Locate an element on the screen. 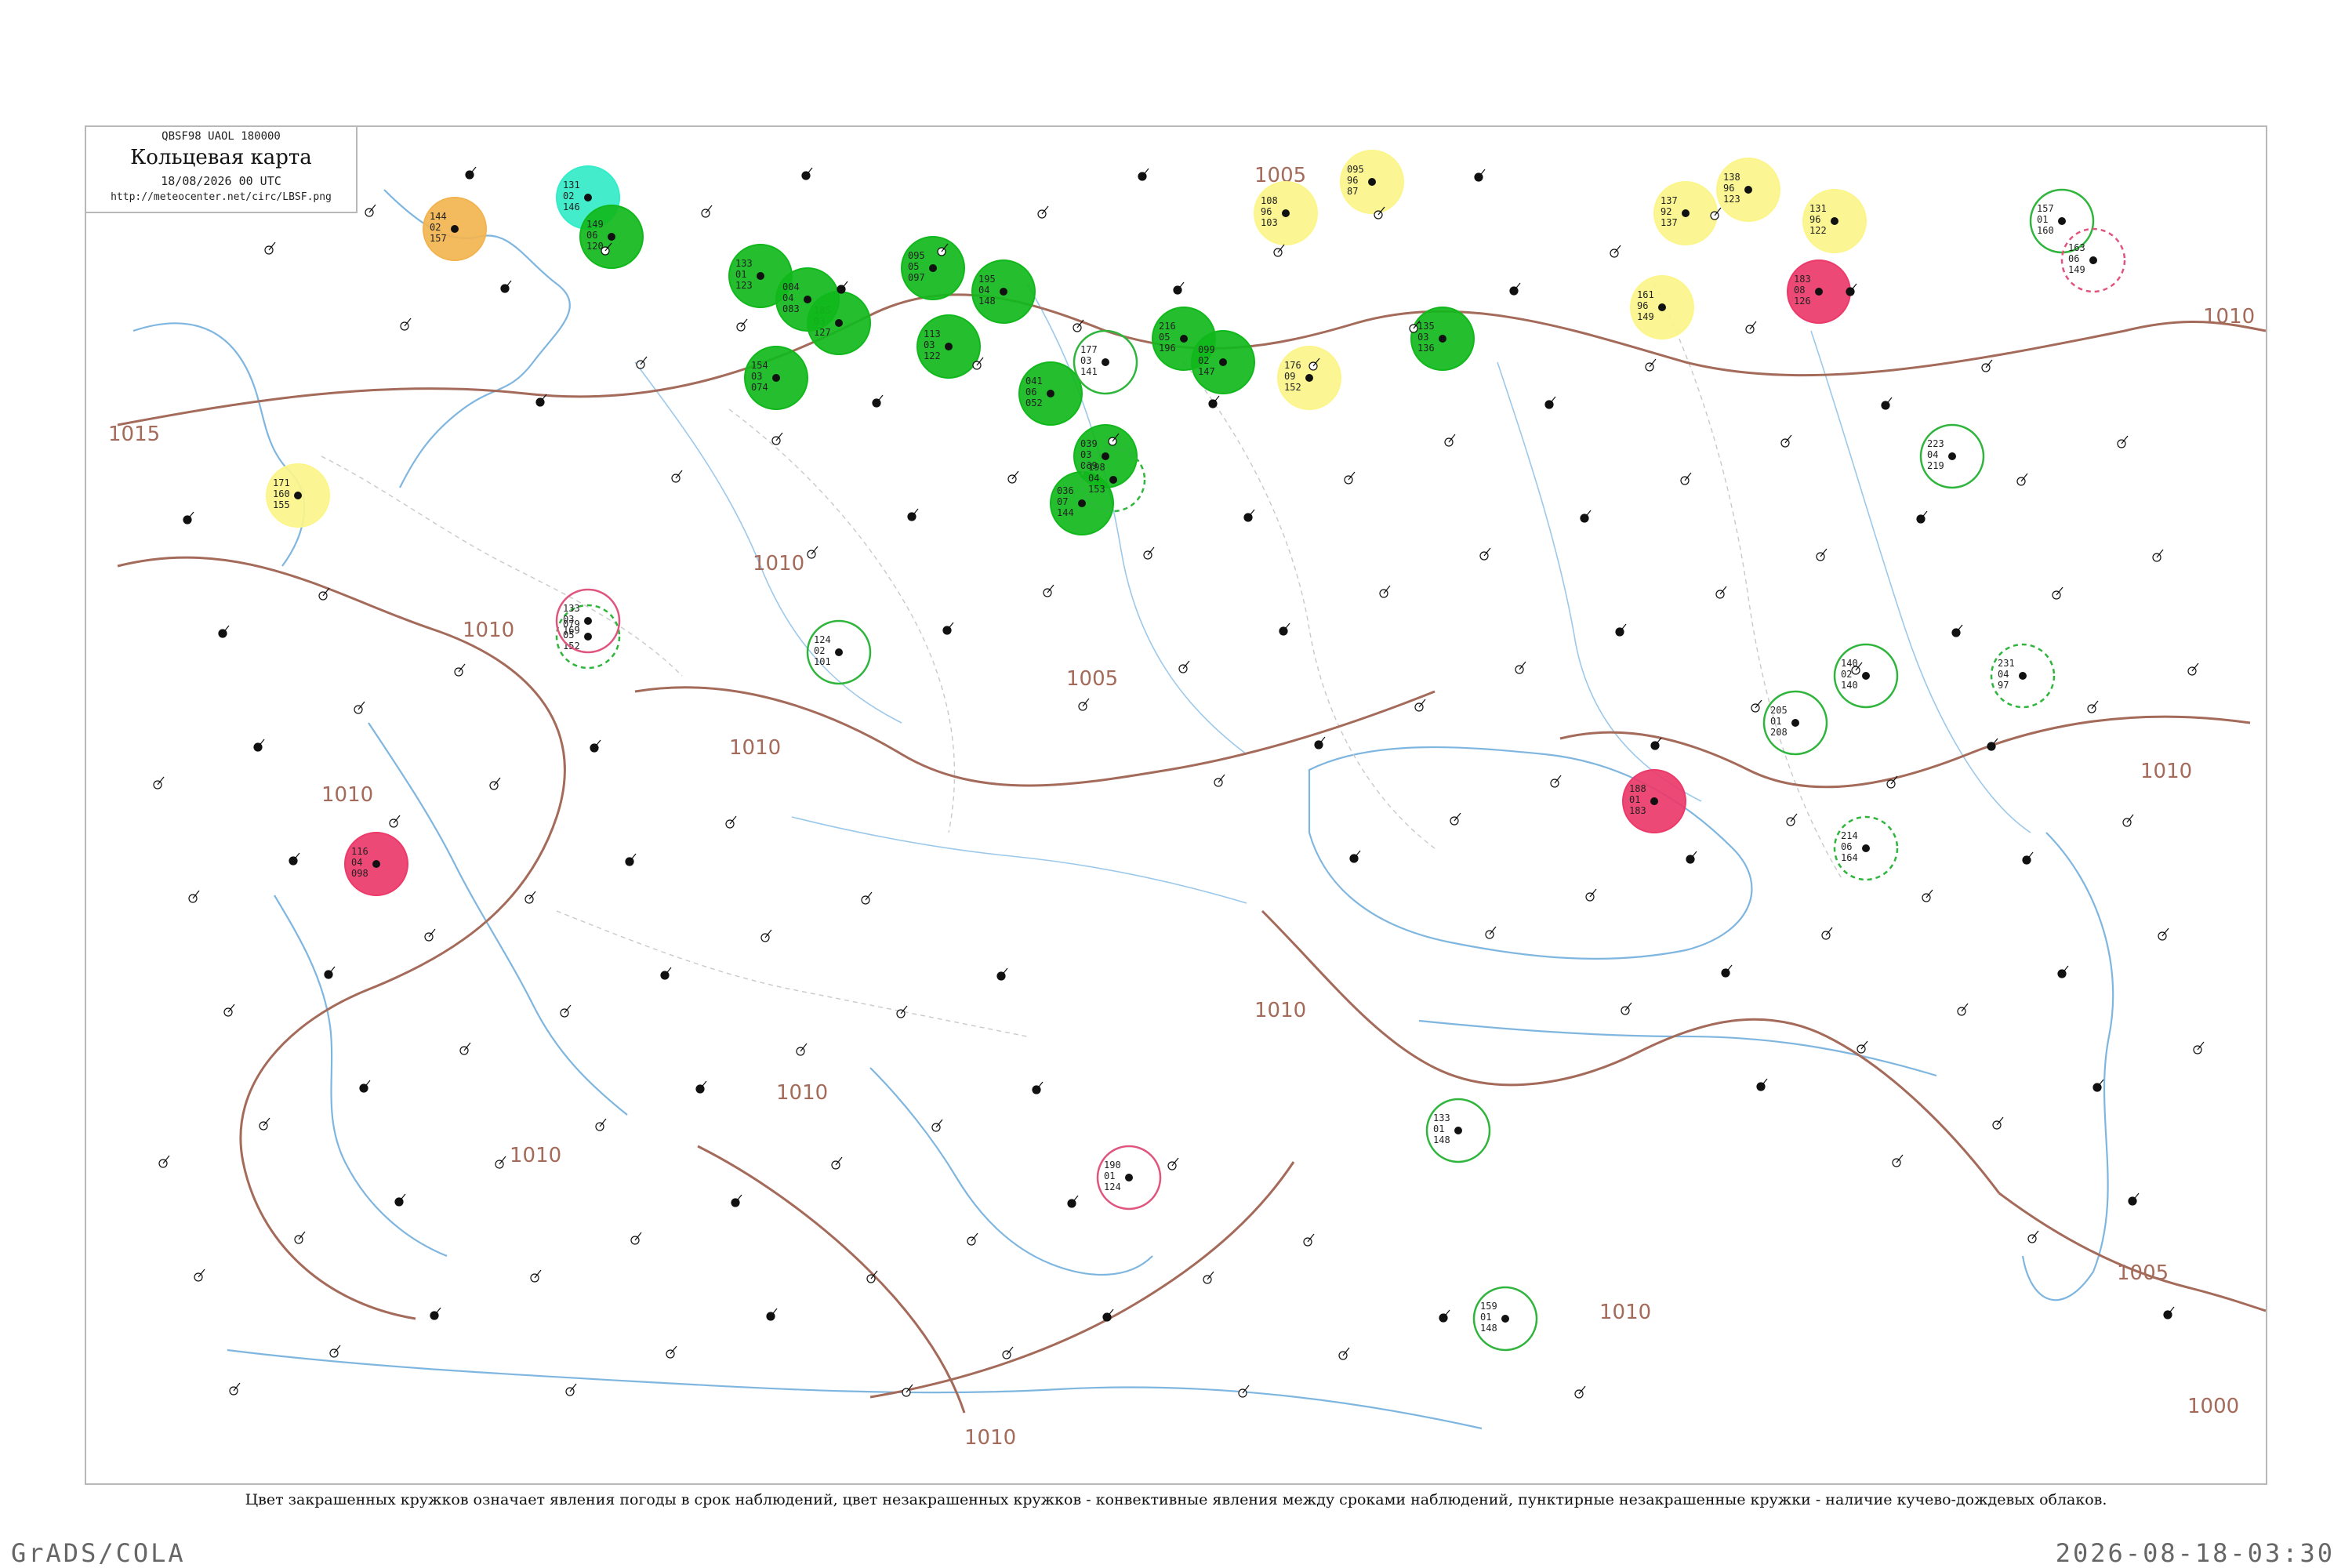  station-tendency: 04 is located at coordinates (356, 862).